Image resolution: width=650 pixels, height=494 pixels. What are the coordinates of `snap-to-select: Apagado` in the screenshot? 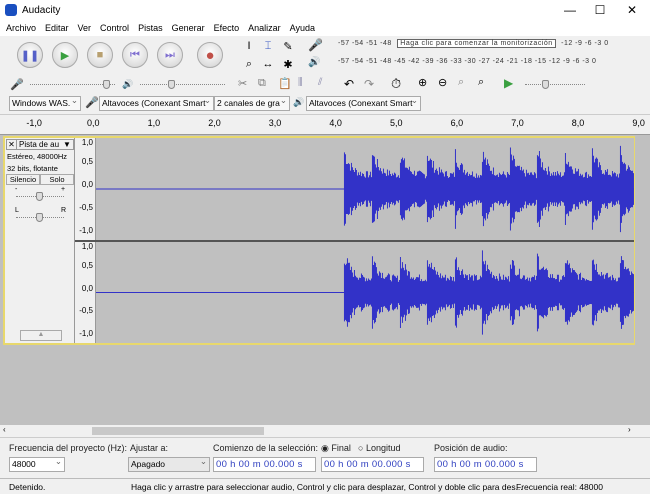 It's located at (169, 464).